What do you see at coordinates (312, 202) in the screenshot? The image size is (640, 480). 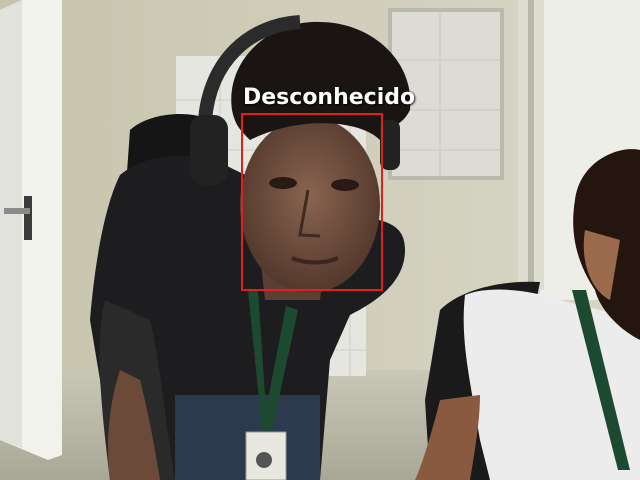 I see `face-detection-box` at bounding box center [312, 202].